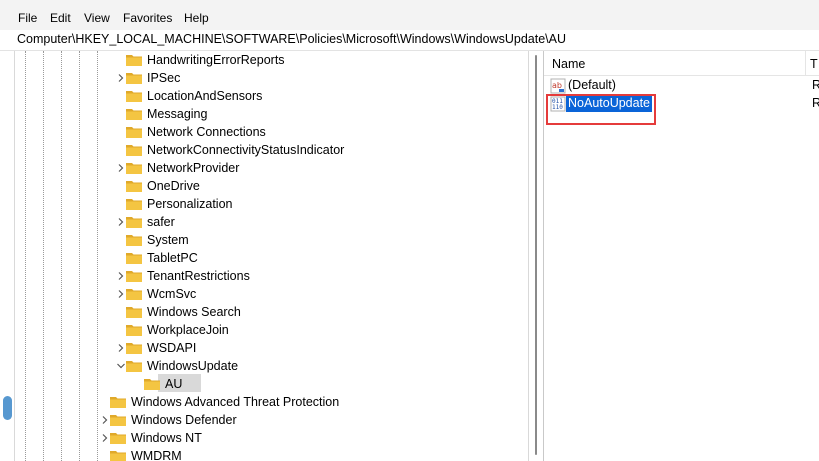 The height and width of the screenshot is (461, 819). Describe the element at coordinates (7, 408) in the screenshot. I see `background-window-fragment` at that location.